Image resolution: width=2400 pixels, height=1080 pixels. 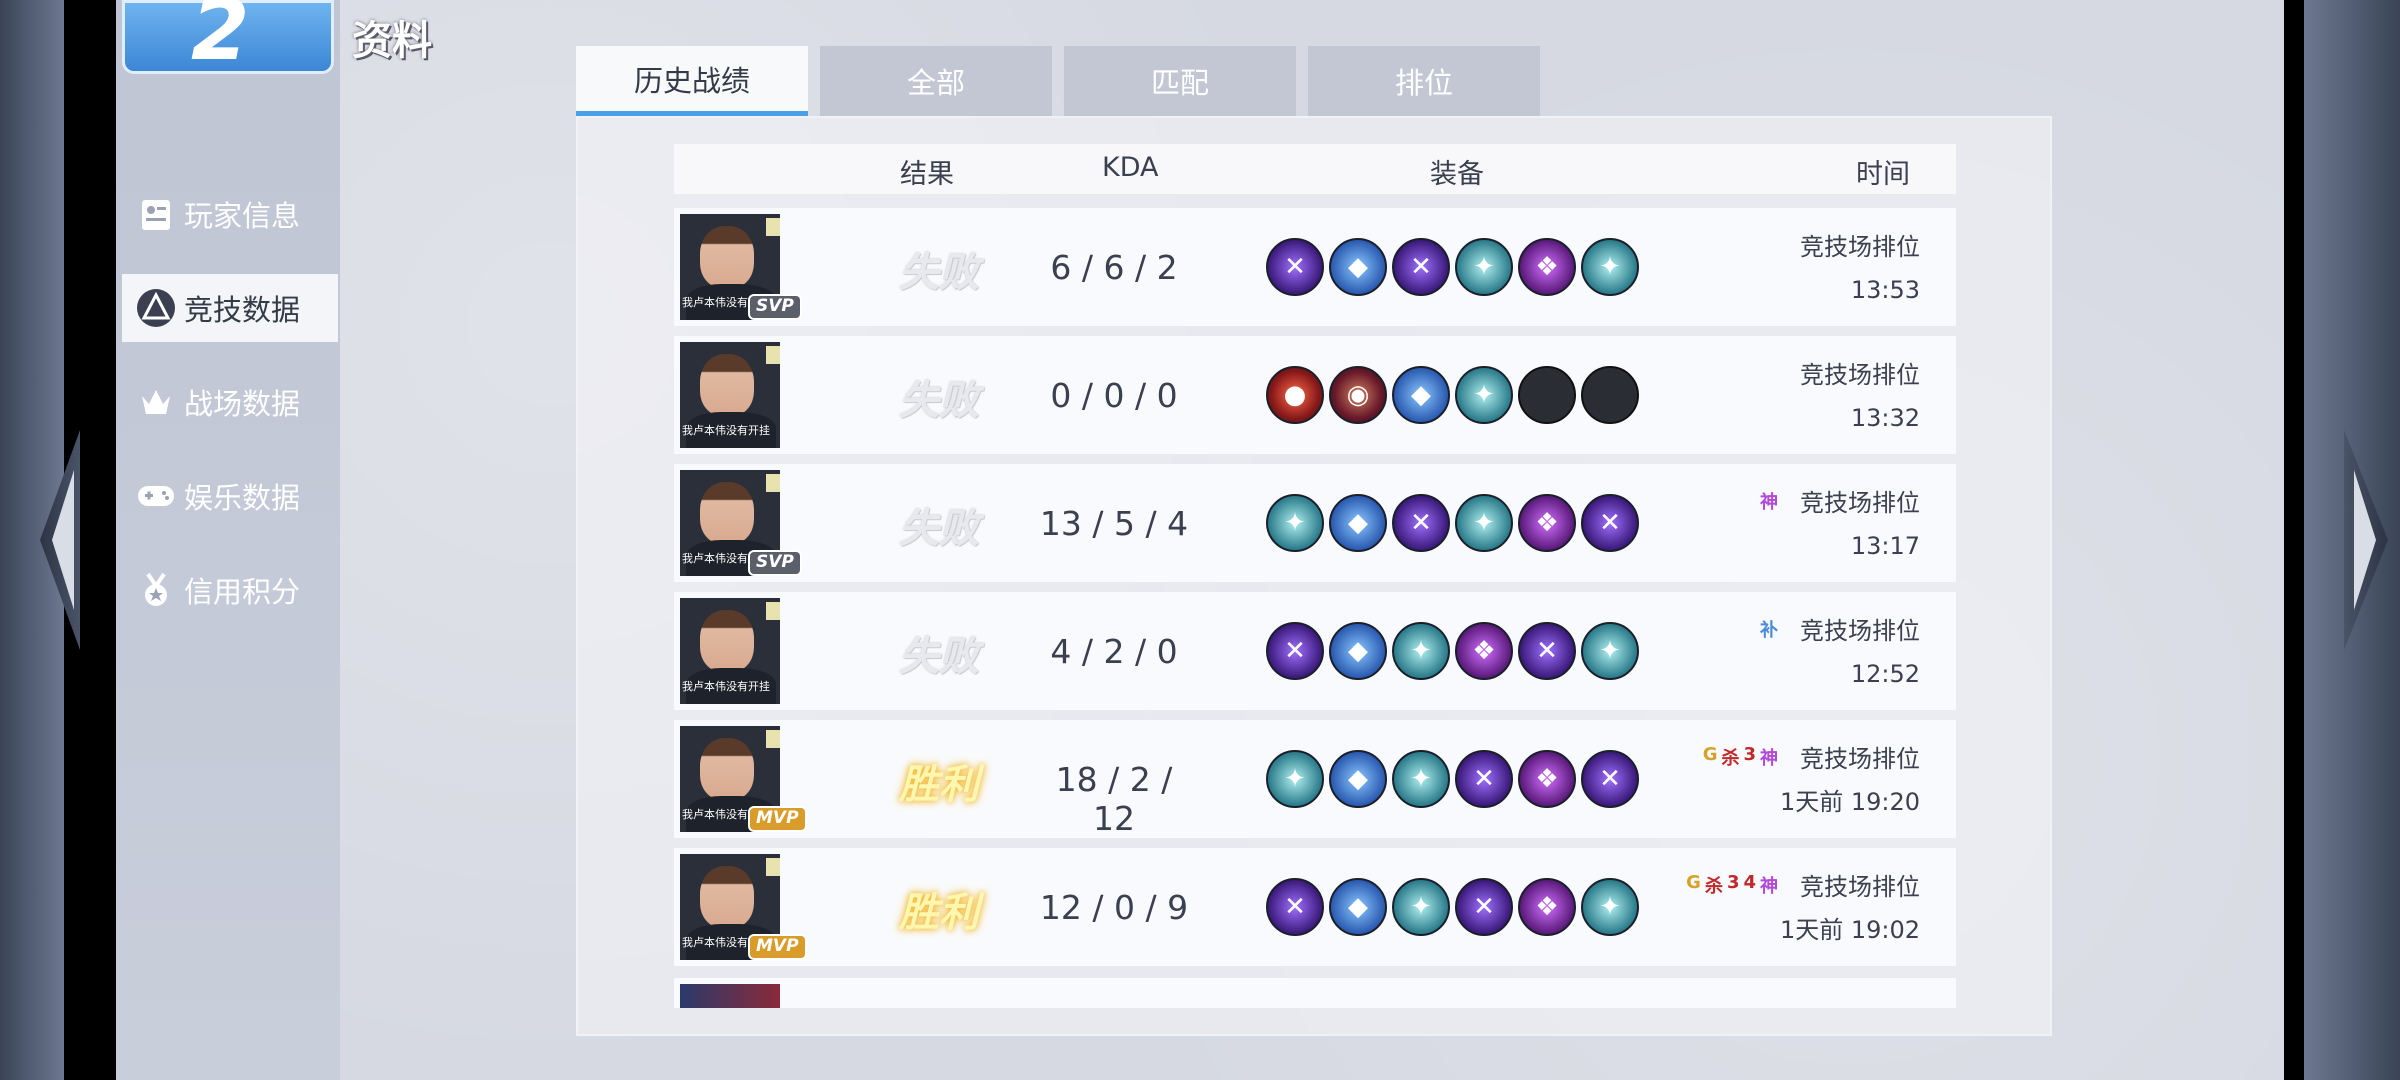 I want to click on table-row: 我卢本伟没有 SVP 失败 6 / 6 / 2 ✕ ◆ ✕ ✦ ❖ ✦ 竞技场排位 13:53, so click(x=1315, y=267).